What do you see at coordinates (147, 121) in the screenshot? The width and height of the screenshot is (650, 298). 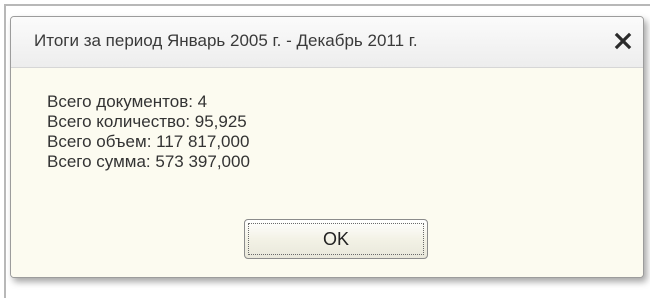 I see `total-quantity-text: Всего количество: 95,925` at bounding box center [147, 121].